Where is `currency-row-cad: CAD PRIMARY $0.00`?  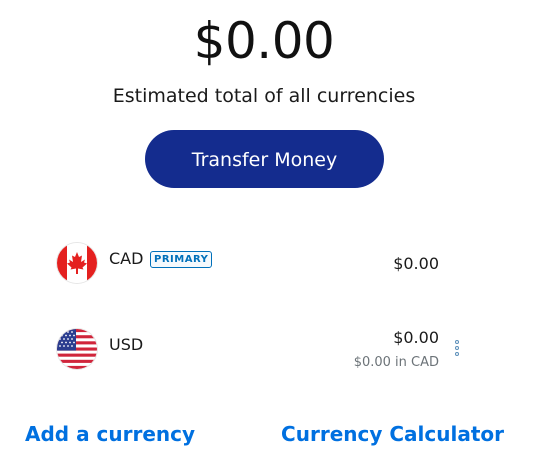 currency-row-cad: CAD PRIMARY $0.00 is located at coordinates (267, 264).